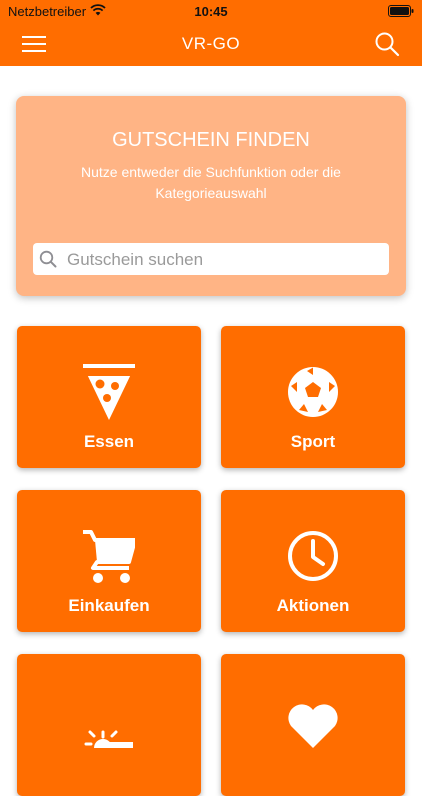  I want to click on clock-time: 10:45, so click(211, 11).